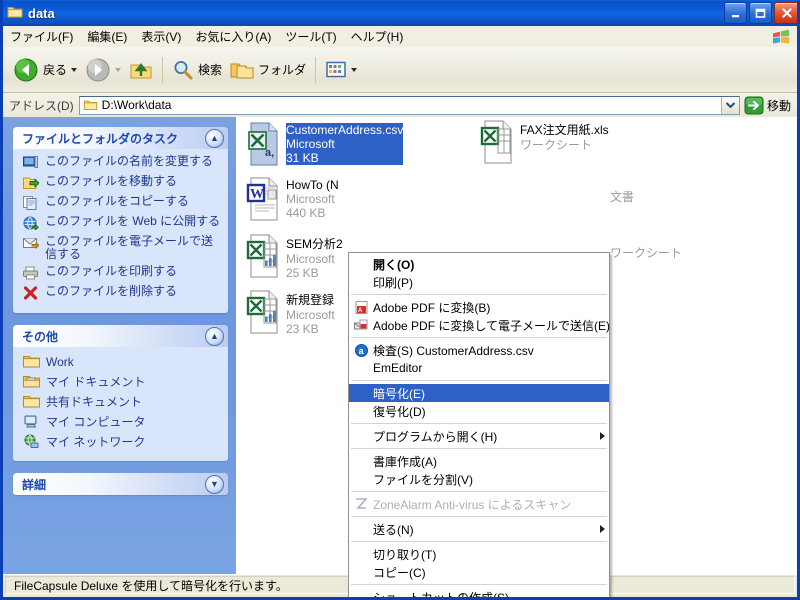 The height and width of the screenshot is (600, 800). I want to click on copy-icon, so click(31, 203).